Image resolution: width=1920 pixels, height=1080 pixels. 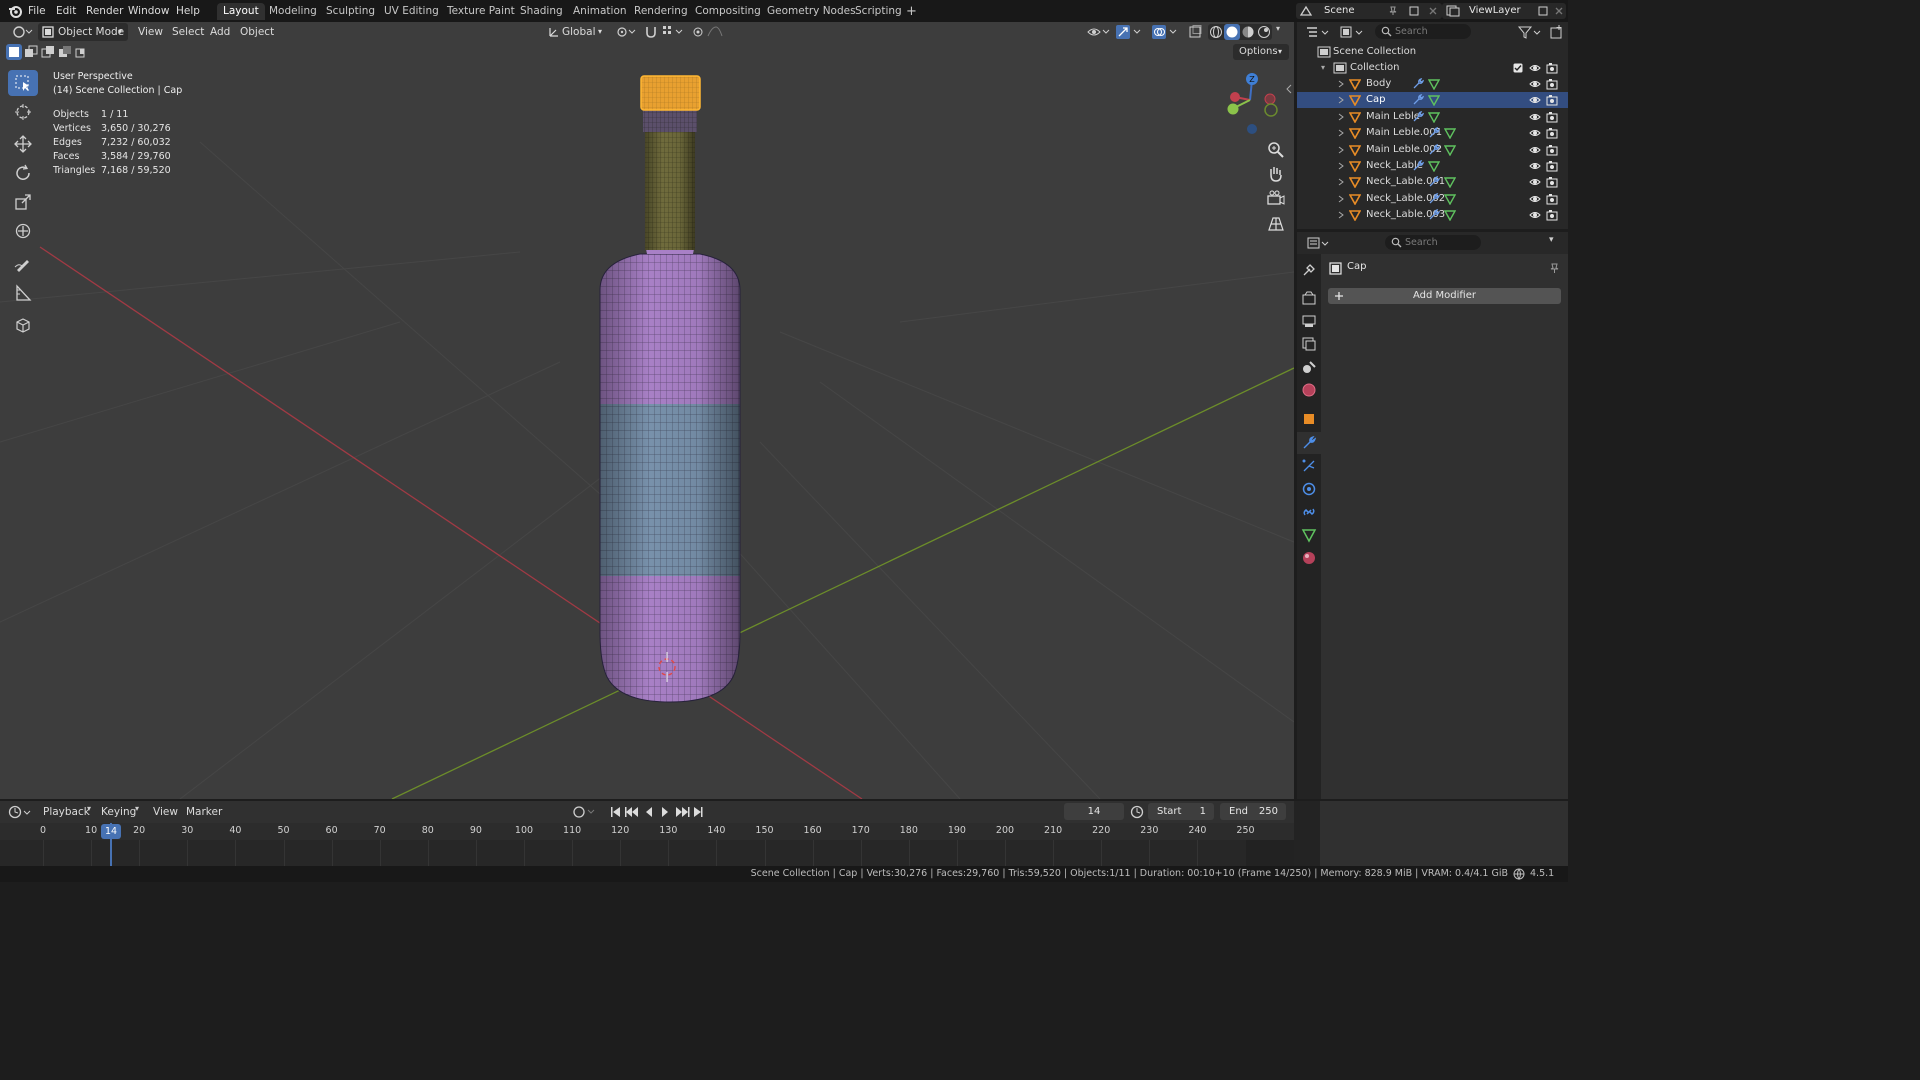 I want to click on move-tool, so click(x=23, y=144).